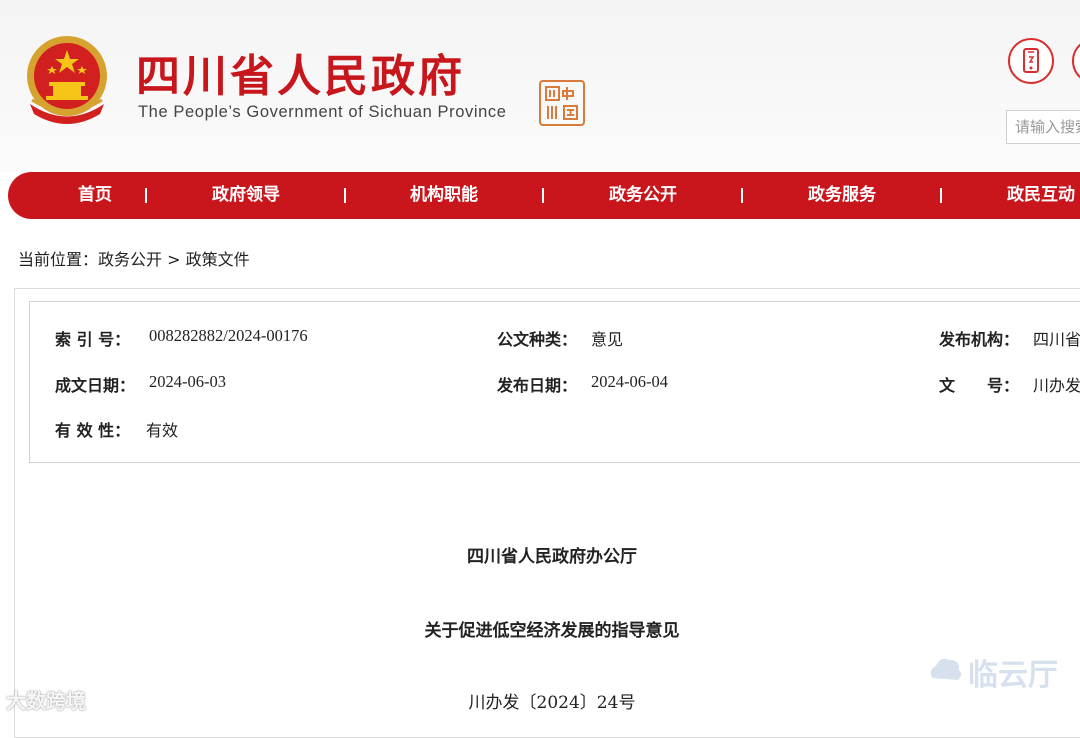 The height and width of the screenshot is (738, 1080). What do you see at coordinates (162, 430) in the screenshot?
I see `validity-value: 有效` at bounding box center [162, 430].